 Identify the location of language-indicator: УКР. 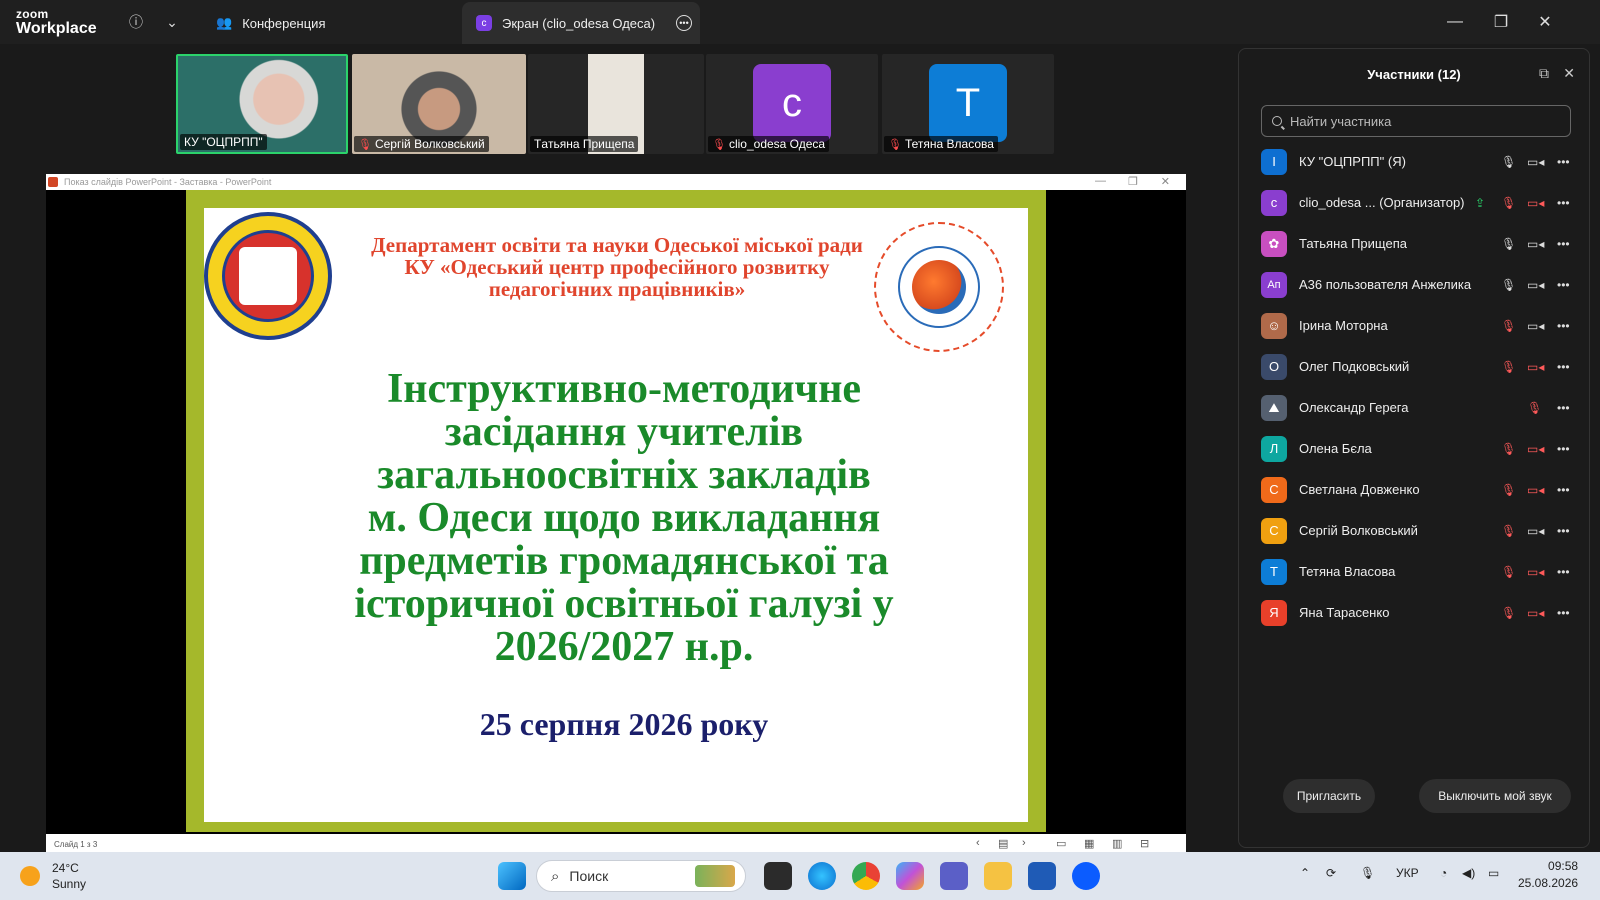
(1407, 873).